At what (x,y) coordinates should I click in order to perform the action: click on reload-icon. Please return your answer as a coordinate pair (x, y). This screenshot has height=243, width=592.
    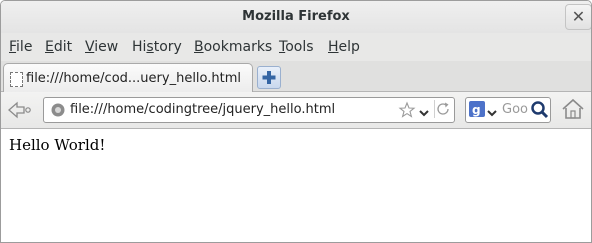
    Looking at the image, I should click on (443, 108).